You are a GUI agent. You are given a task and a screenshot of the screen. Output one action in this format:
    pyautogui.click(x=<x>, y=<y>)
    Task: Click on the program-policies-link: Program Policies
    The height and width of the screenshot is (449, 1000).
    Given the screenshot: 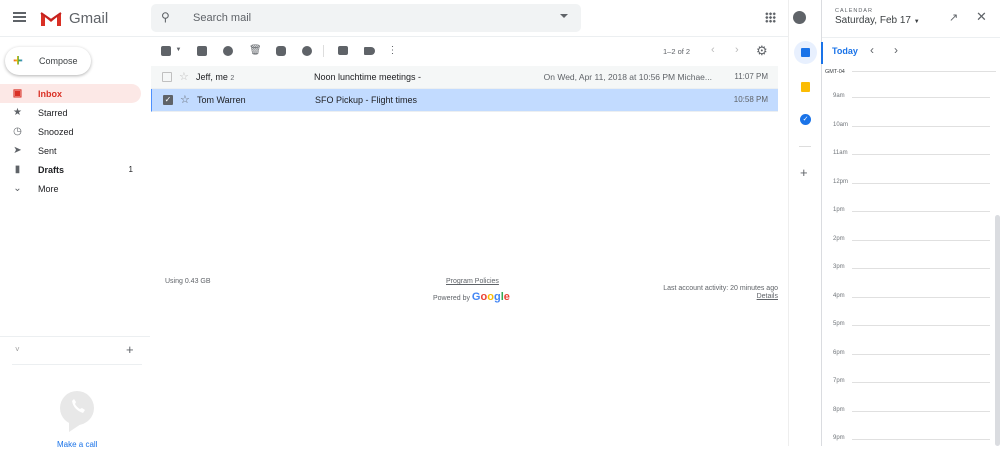 What is the action you would take?
    pyautogui.click(x=472, y=281)
    